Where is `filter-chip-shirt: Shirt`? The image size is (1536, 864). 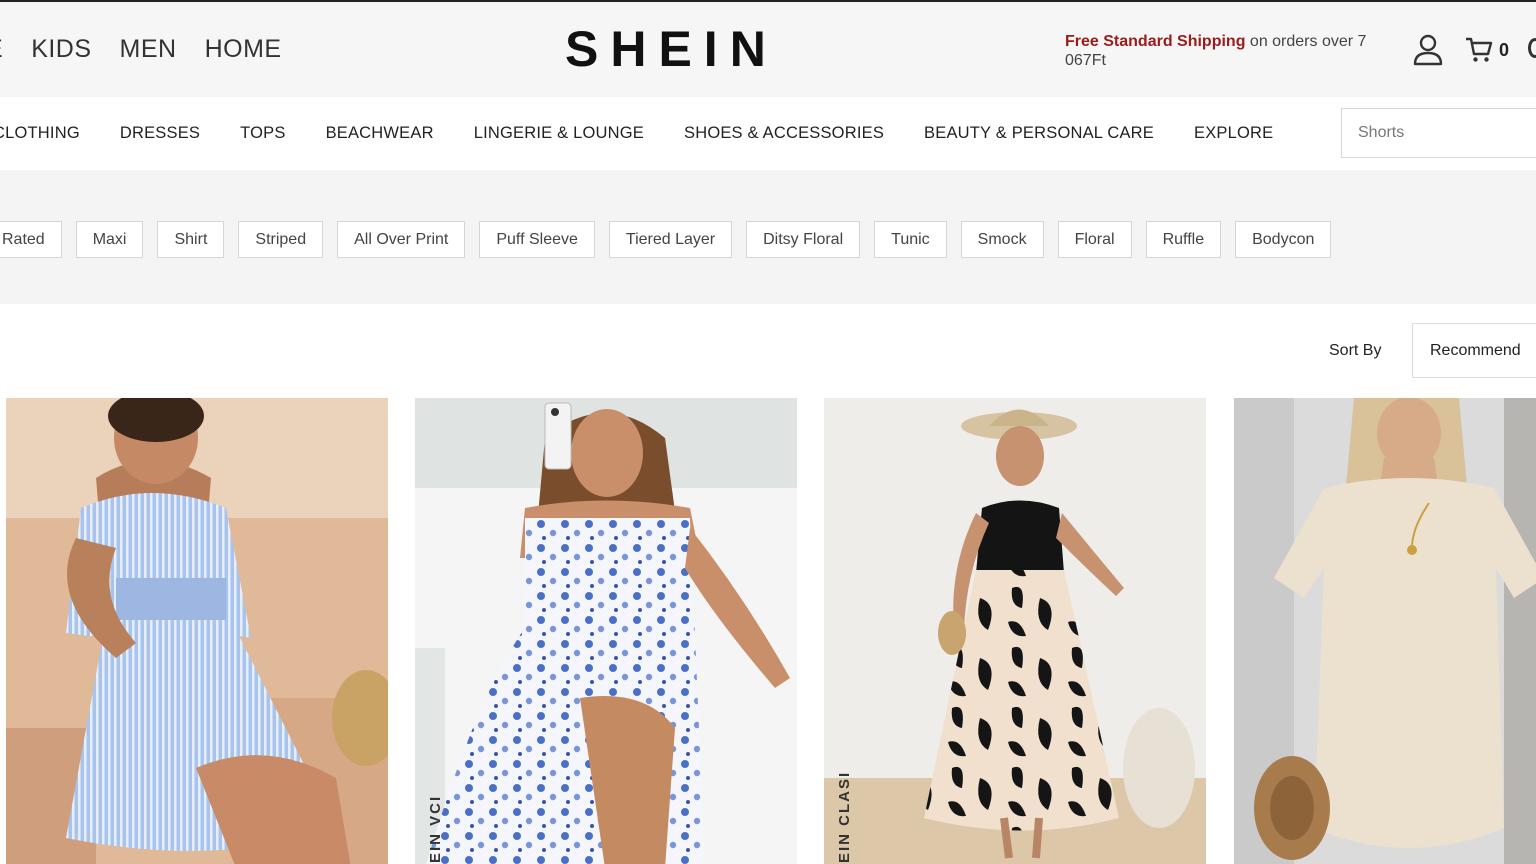
filter-chip-shirt: Shirt is located at coordinates (191, 239).